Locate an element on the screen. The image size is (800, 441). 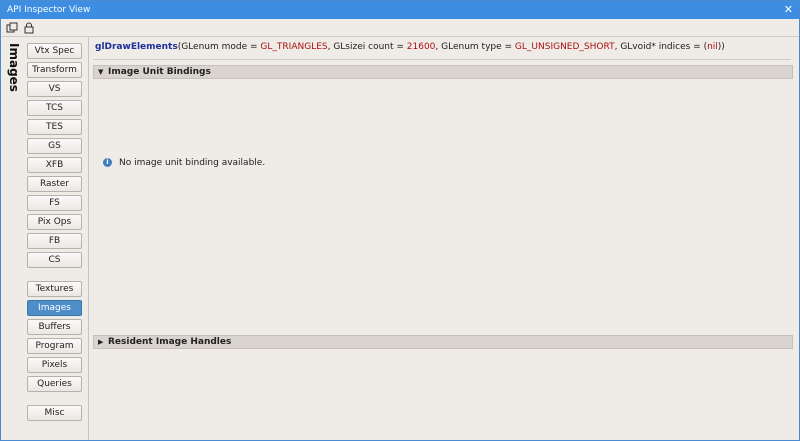
mode-value: GL_TRIANGLES is located at coordinates (294, 47).